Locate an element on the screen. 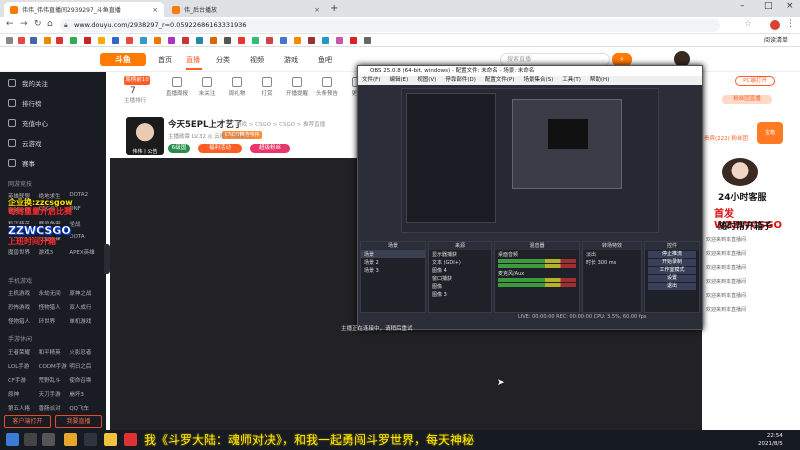  game-link: CF手游 is located at coordinates (23, 380).